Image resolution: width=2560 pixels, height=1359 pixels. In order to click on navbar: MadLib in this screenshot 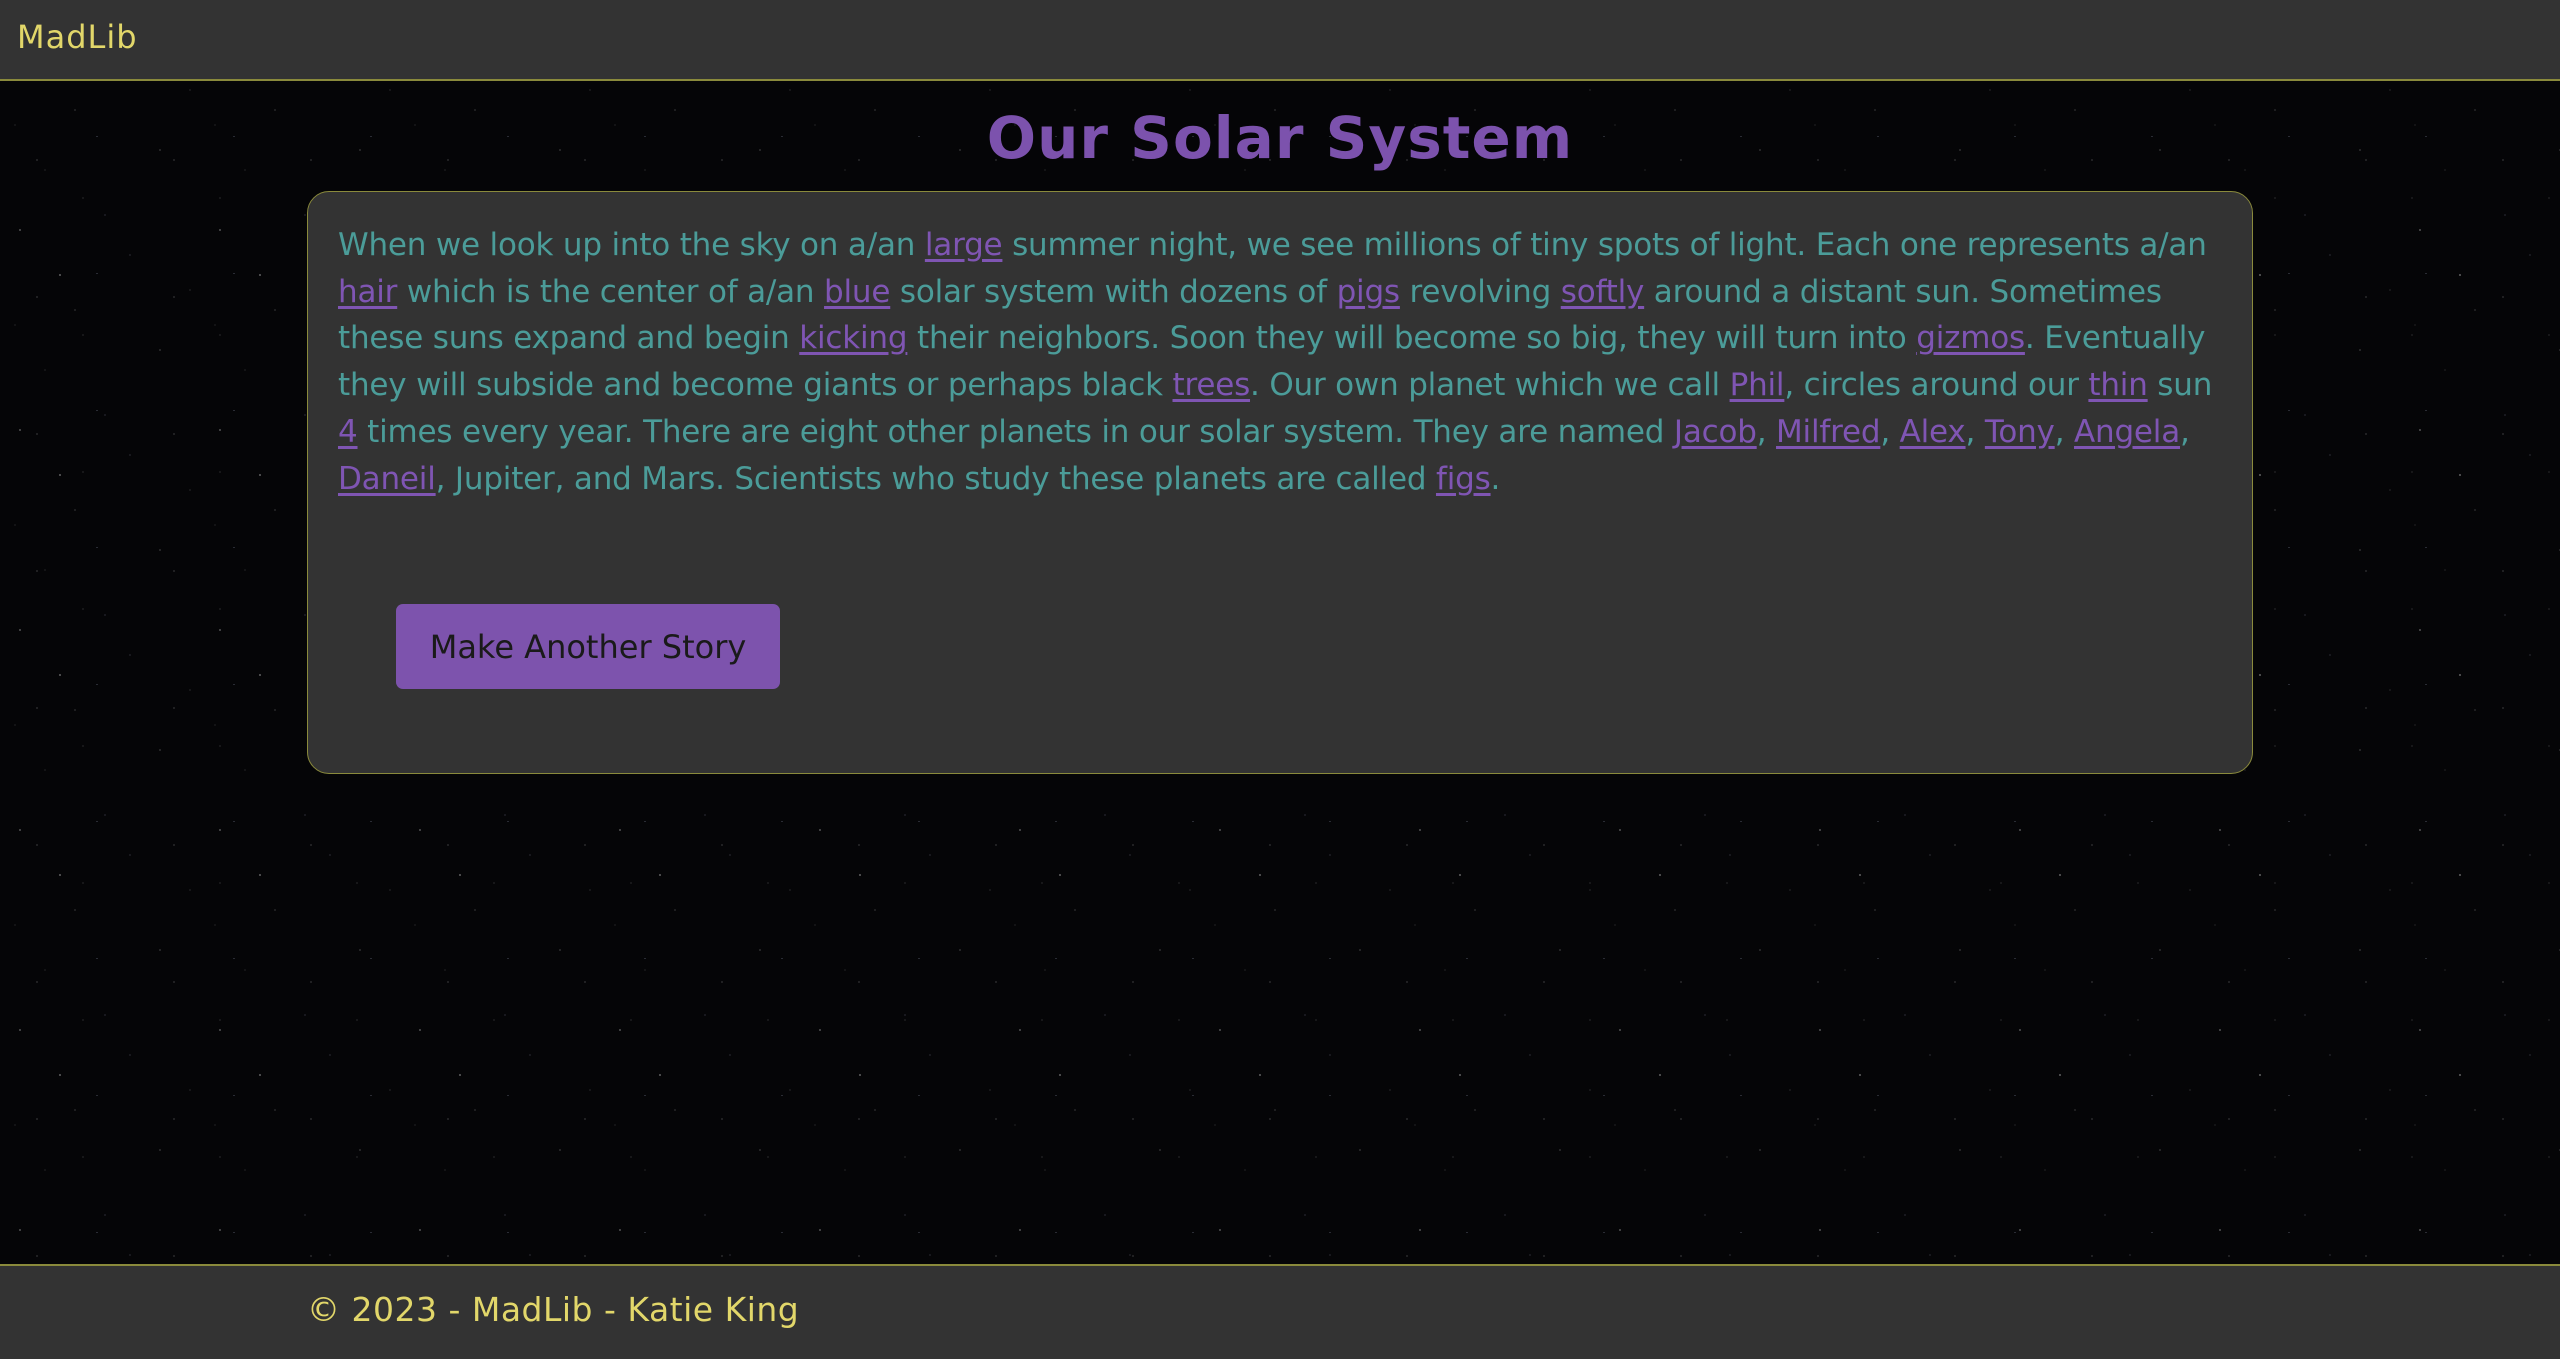, I will do `click(1280, 40)`.